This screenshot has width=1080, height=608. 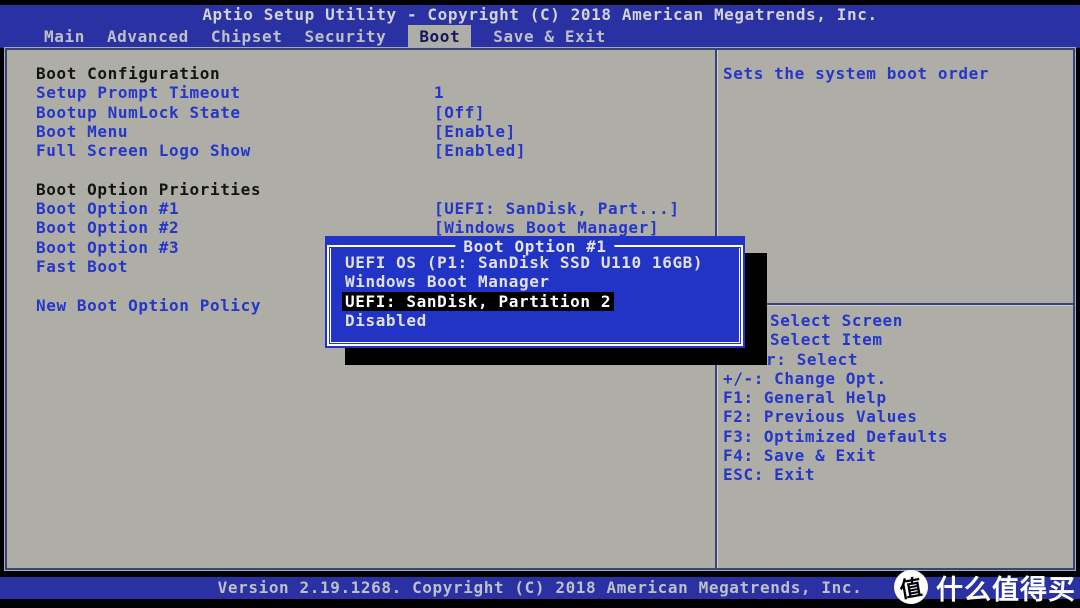 I want to click on help-key-line: F3: Optimized Defaults, so click(x=836, y=436).